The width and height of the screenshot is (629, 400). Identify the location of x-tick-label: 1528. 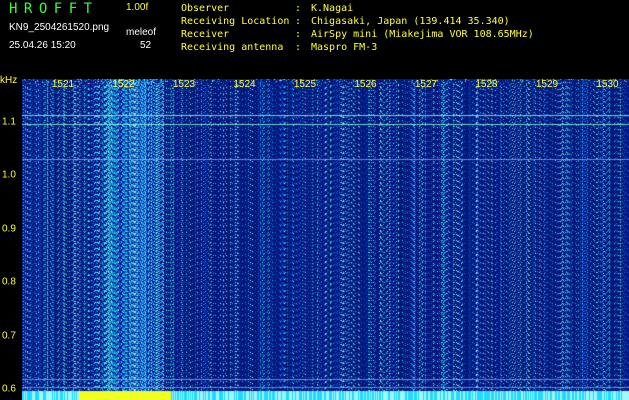
(486, 84).